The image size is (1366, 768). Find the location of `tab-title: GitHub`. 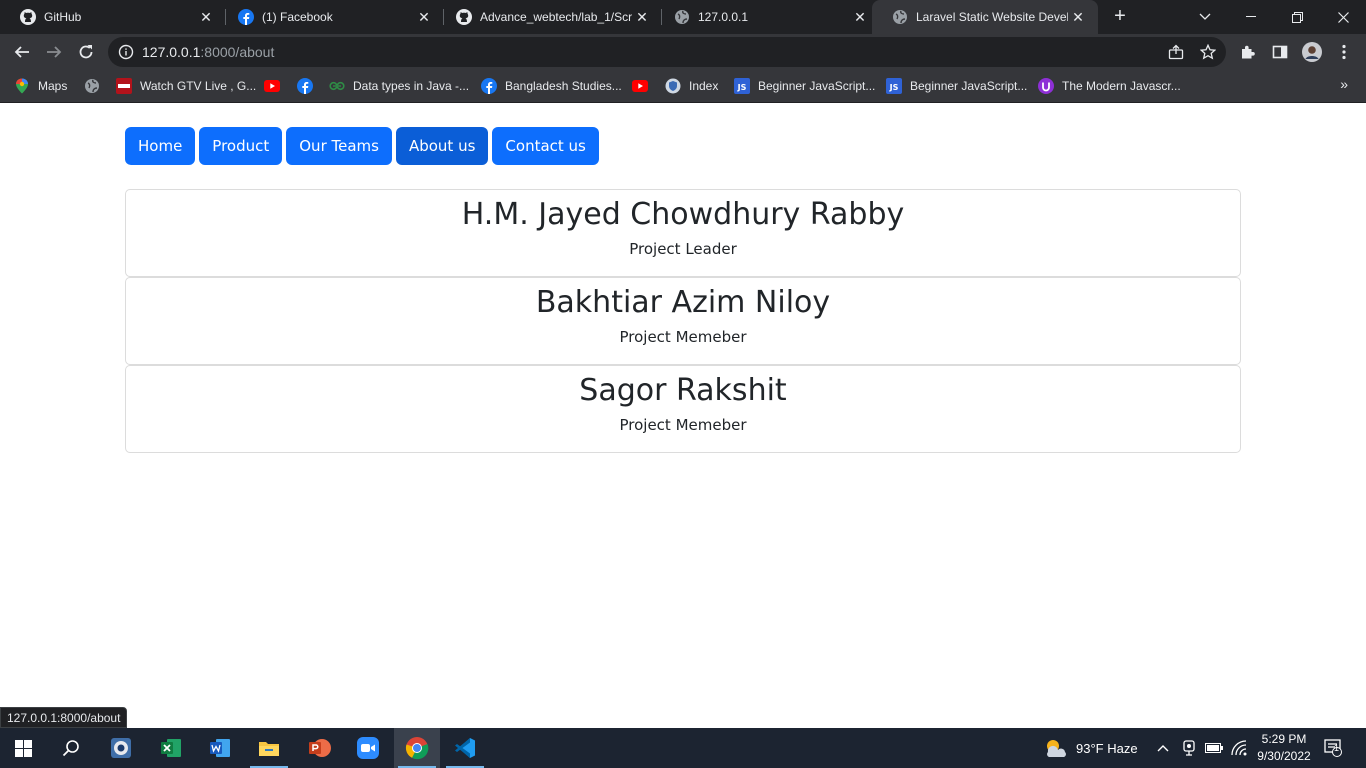

tab-title: GitHub is located at coordinates (63, 17).